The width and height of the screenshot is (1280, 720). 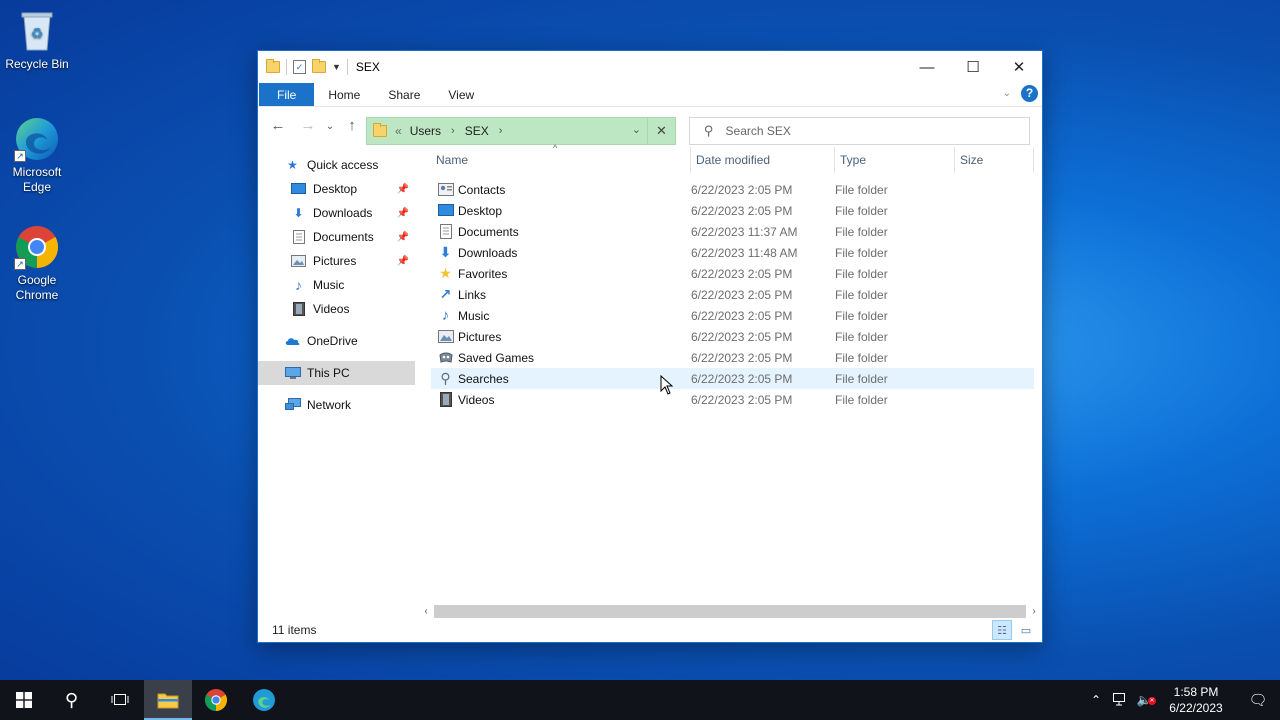 I want to click on up-arrow-icon: ↑, so click(x=352, y=125).